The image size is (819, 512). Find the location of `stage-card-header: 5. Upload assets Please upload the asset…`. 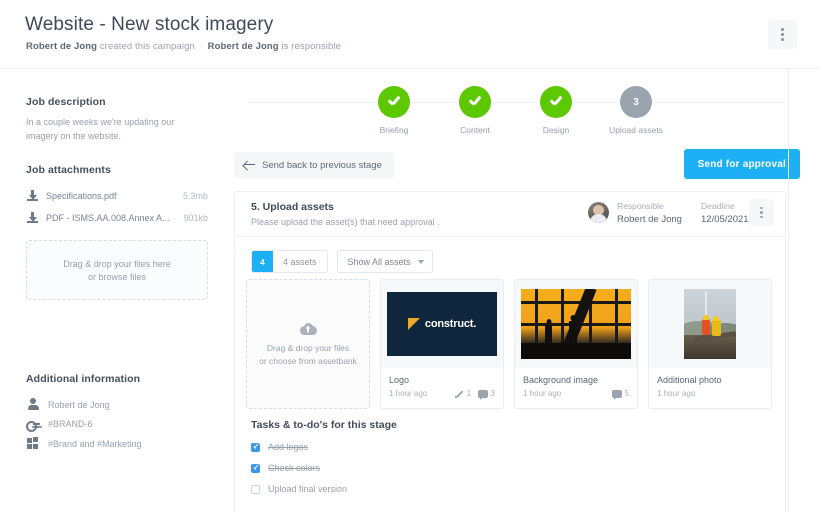

stage-card-header: 5. Upload assets Please upload the asset… is located at coordinates (510, 214).